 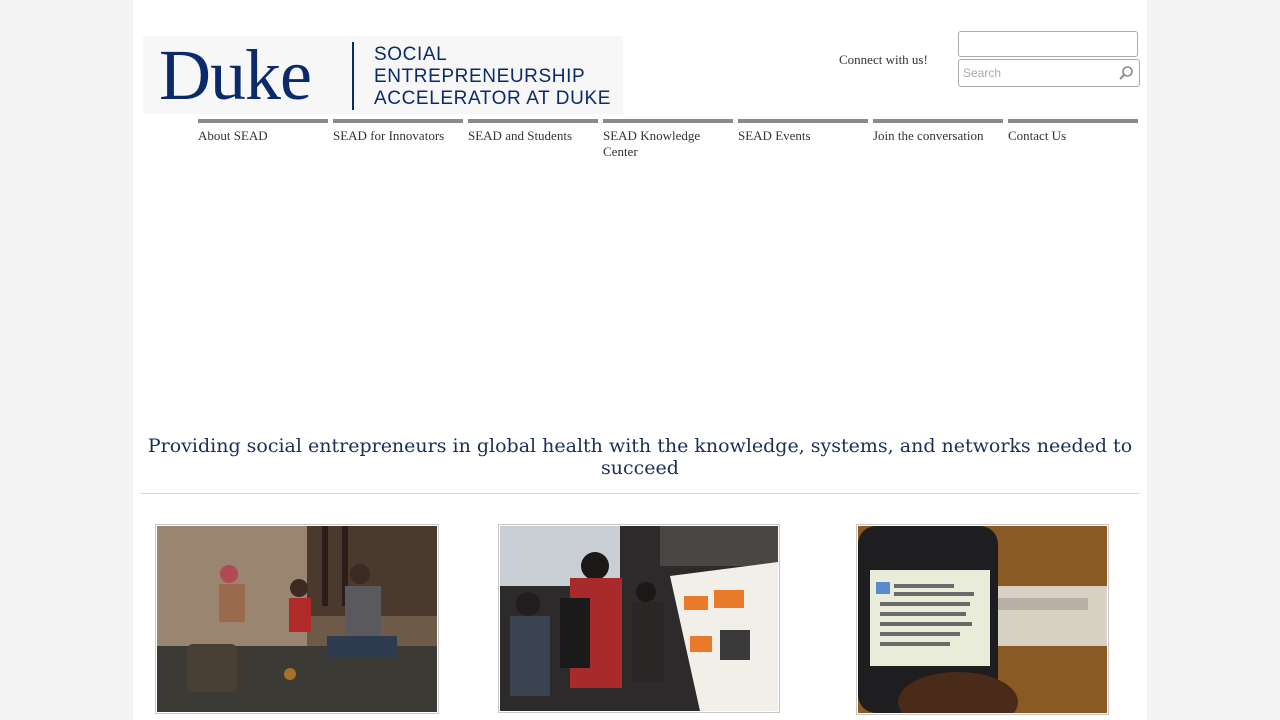 I want to click on logo-wordmark: Duke, so click(x=235, y=75).